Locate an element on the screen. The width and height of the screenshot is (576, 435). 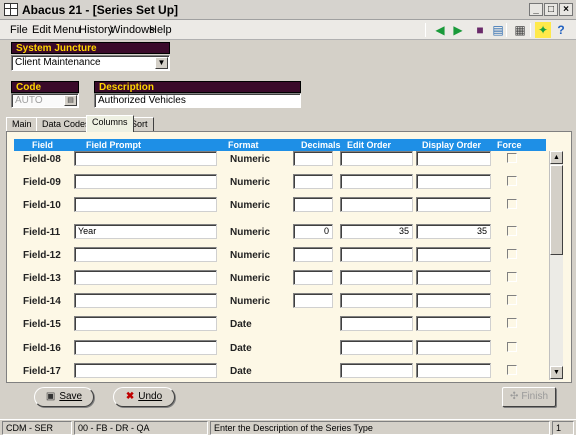
description-field: Authorized Vehicles is located at coordinates (197, 100).